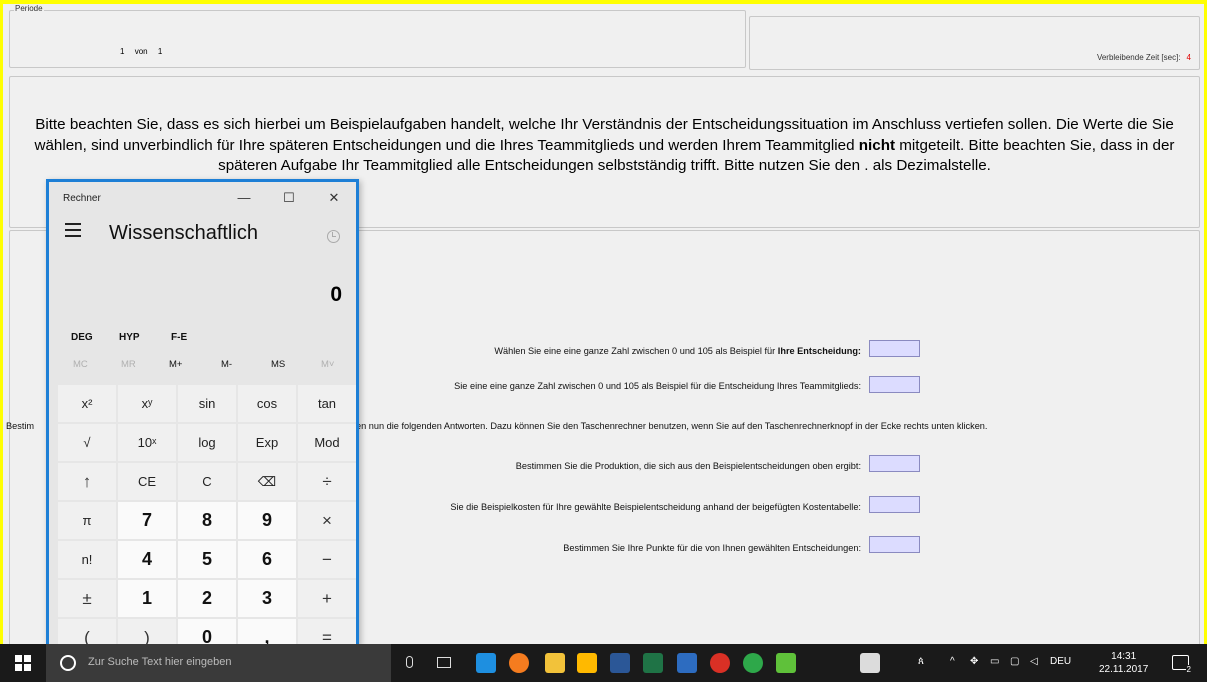 This screenshot has height=682, width=1207. Describe the element at coordinates (87, 403) in the screenshot. I see `key-square: x²` at that location.